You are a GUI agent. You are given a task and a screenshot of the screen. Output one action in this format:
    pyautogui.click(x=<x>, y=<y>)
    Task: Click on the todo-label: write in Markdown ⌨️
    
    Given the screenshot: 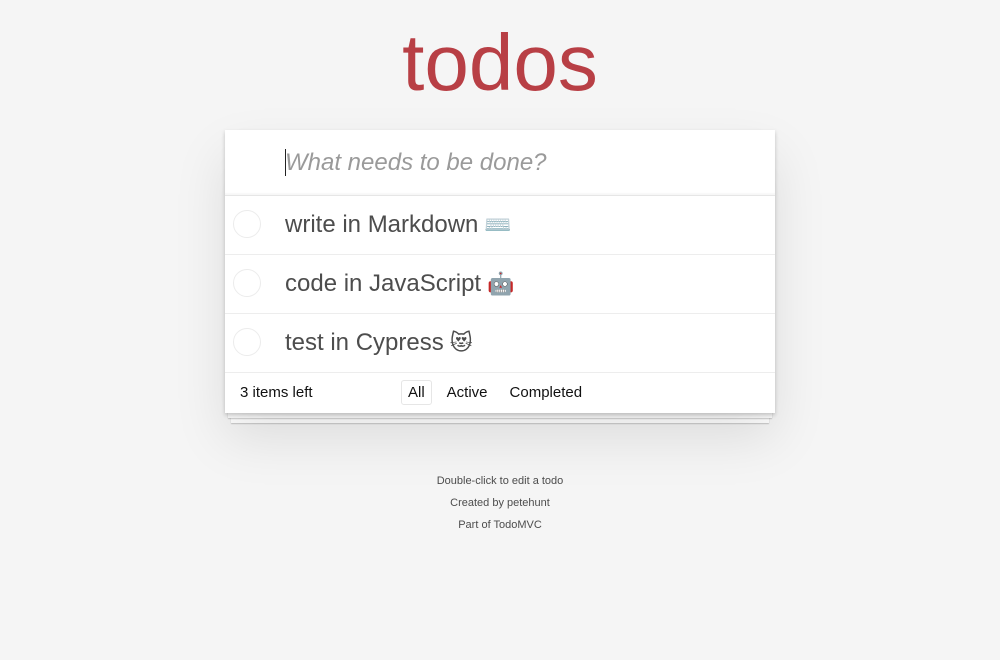 What is the action you would take?
    pyautogui.click(x=398, y=225)
    